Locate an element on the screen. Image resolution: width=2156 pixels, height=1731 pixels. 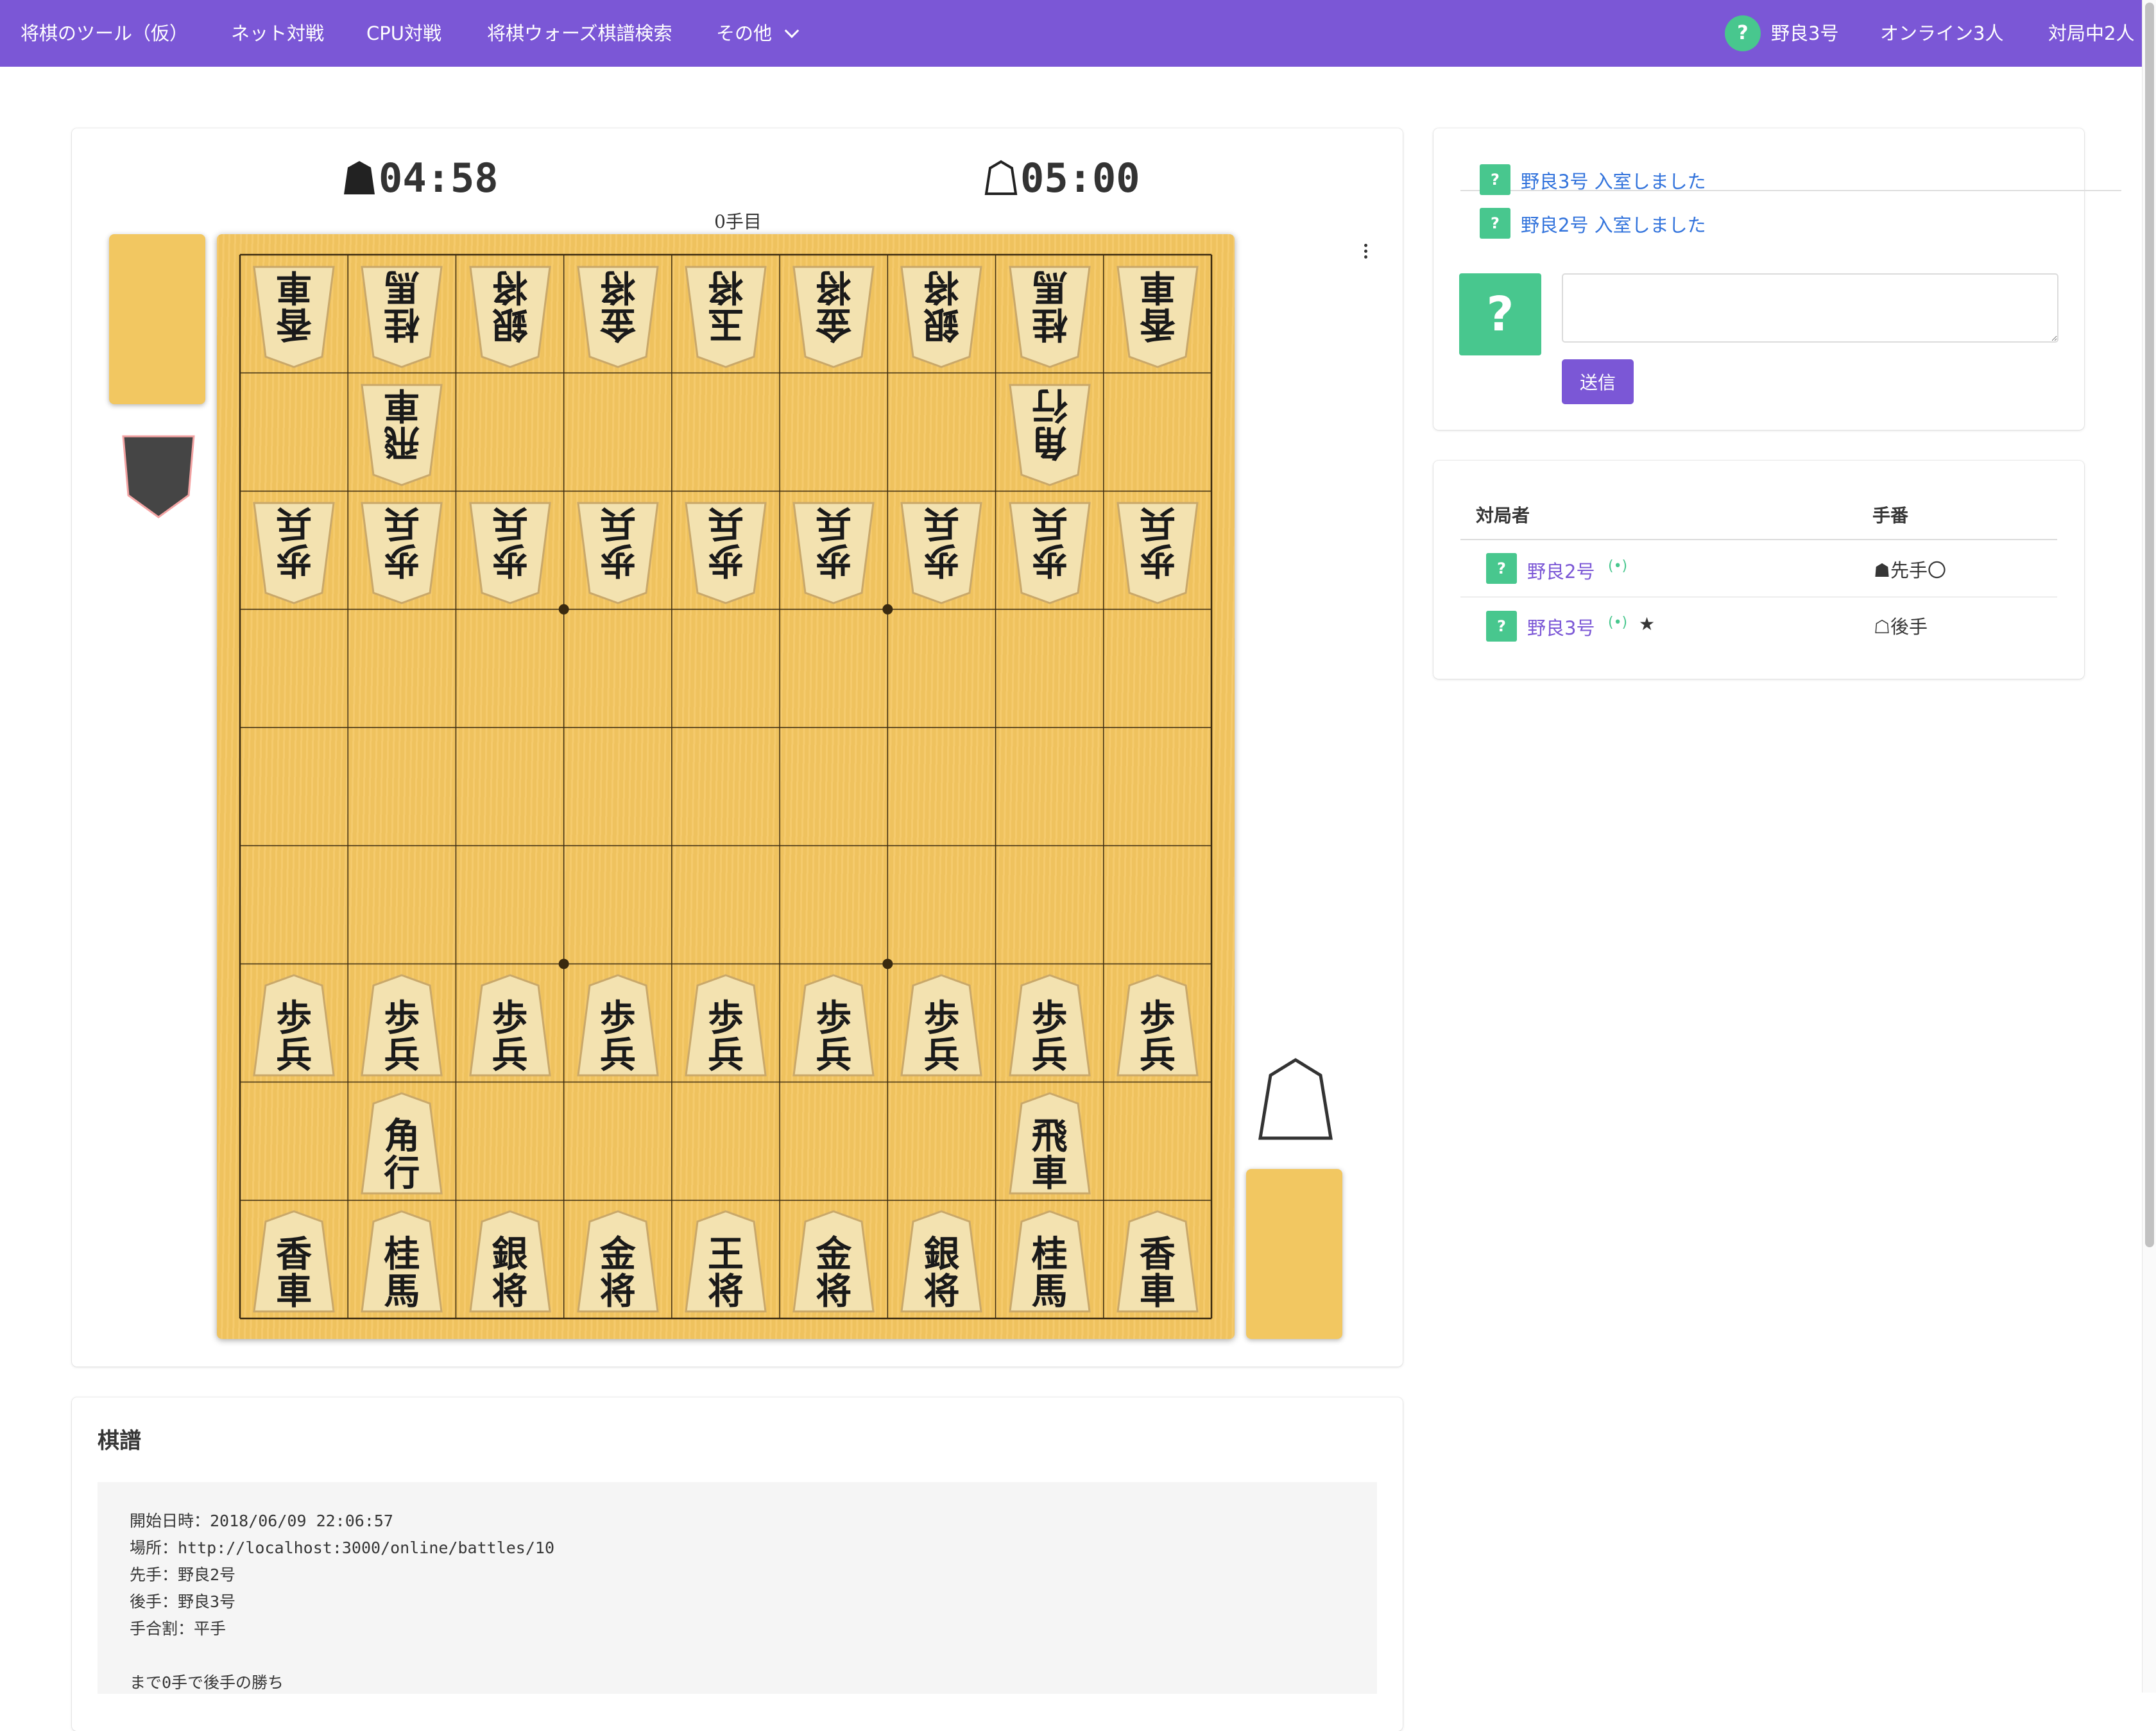
scroll-thumb is located at coordinates (2149, 625).